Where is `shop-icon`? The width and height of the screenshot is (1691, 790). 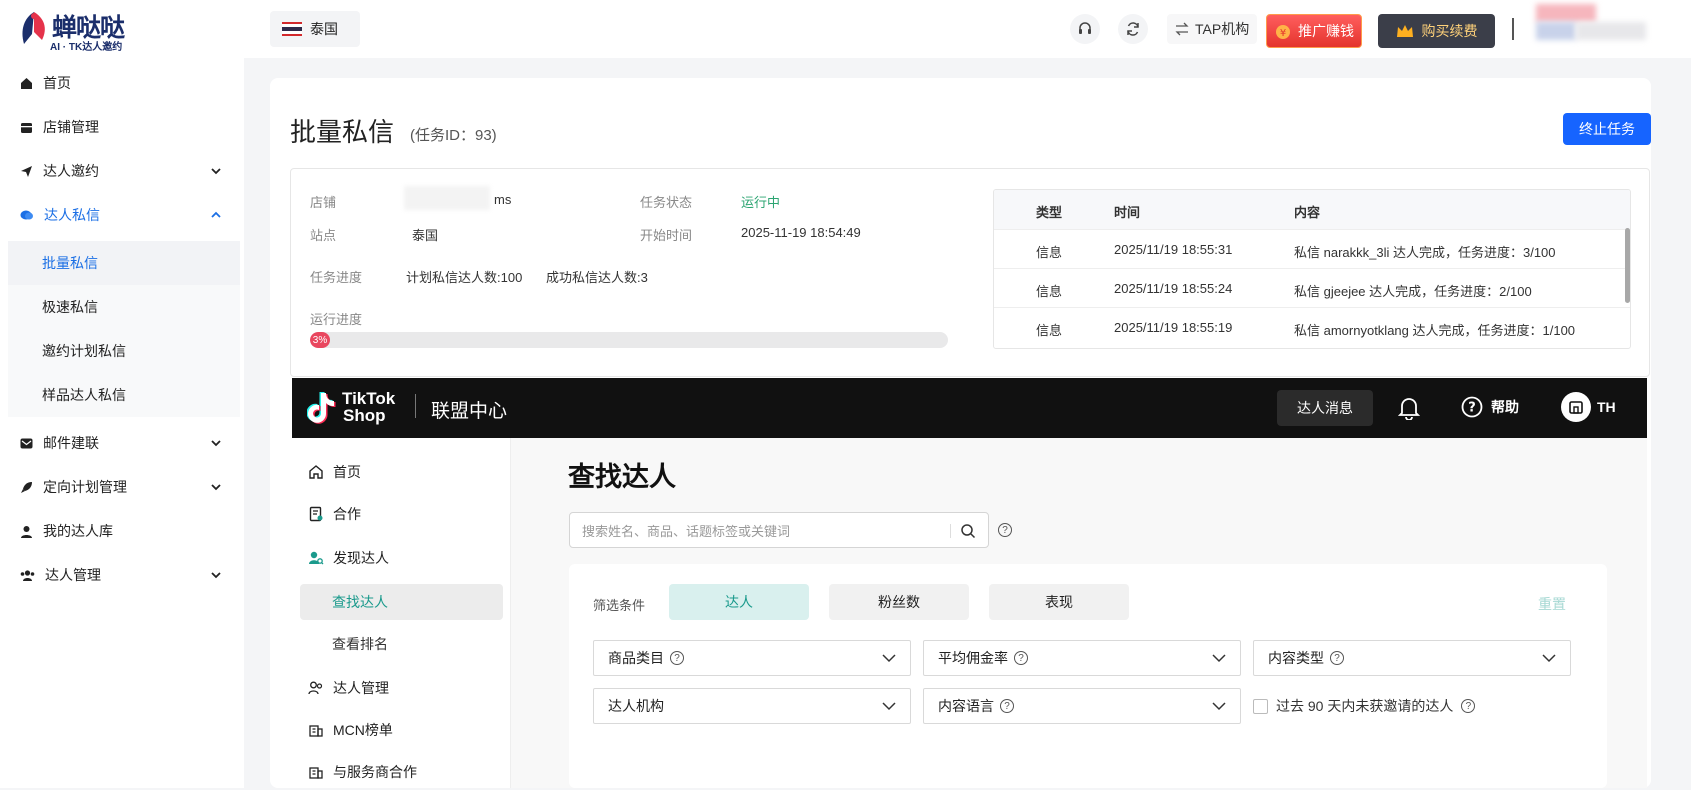 shop-icon is located at coordinates (1576, 407).